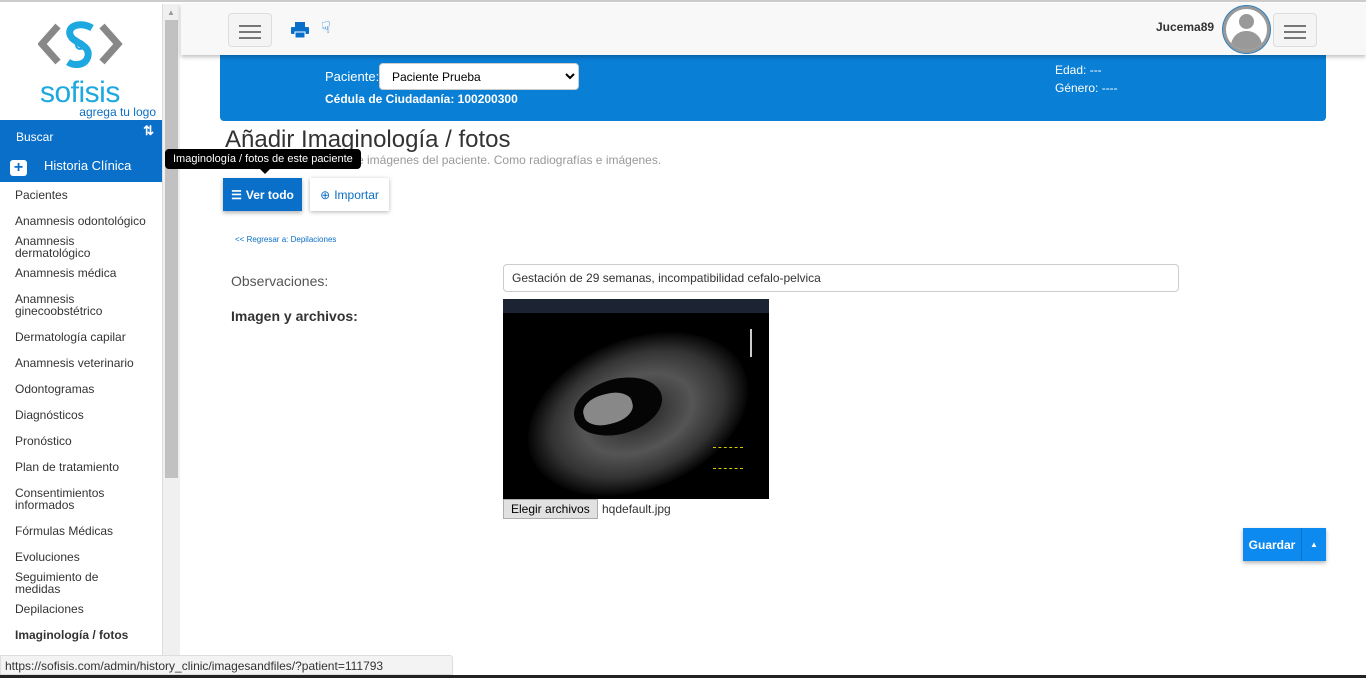 The width and height of the screenshot is (1366, 678). What do you see at coordinates (300, 30) in the screenshot?
I see `print-icon` at bounding box center [300, 30].